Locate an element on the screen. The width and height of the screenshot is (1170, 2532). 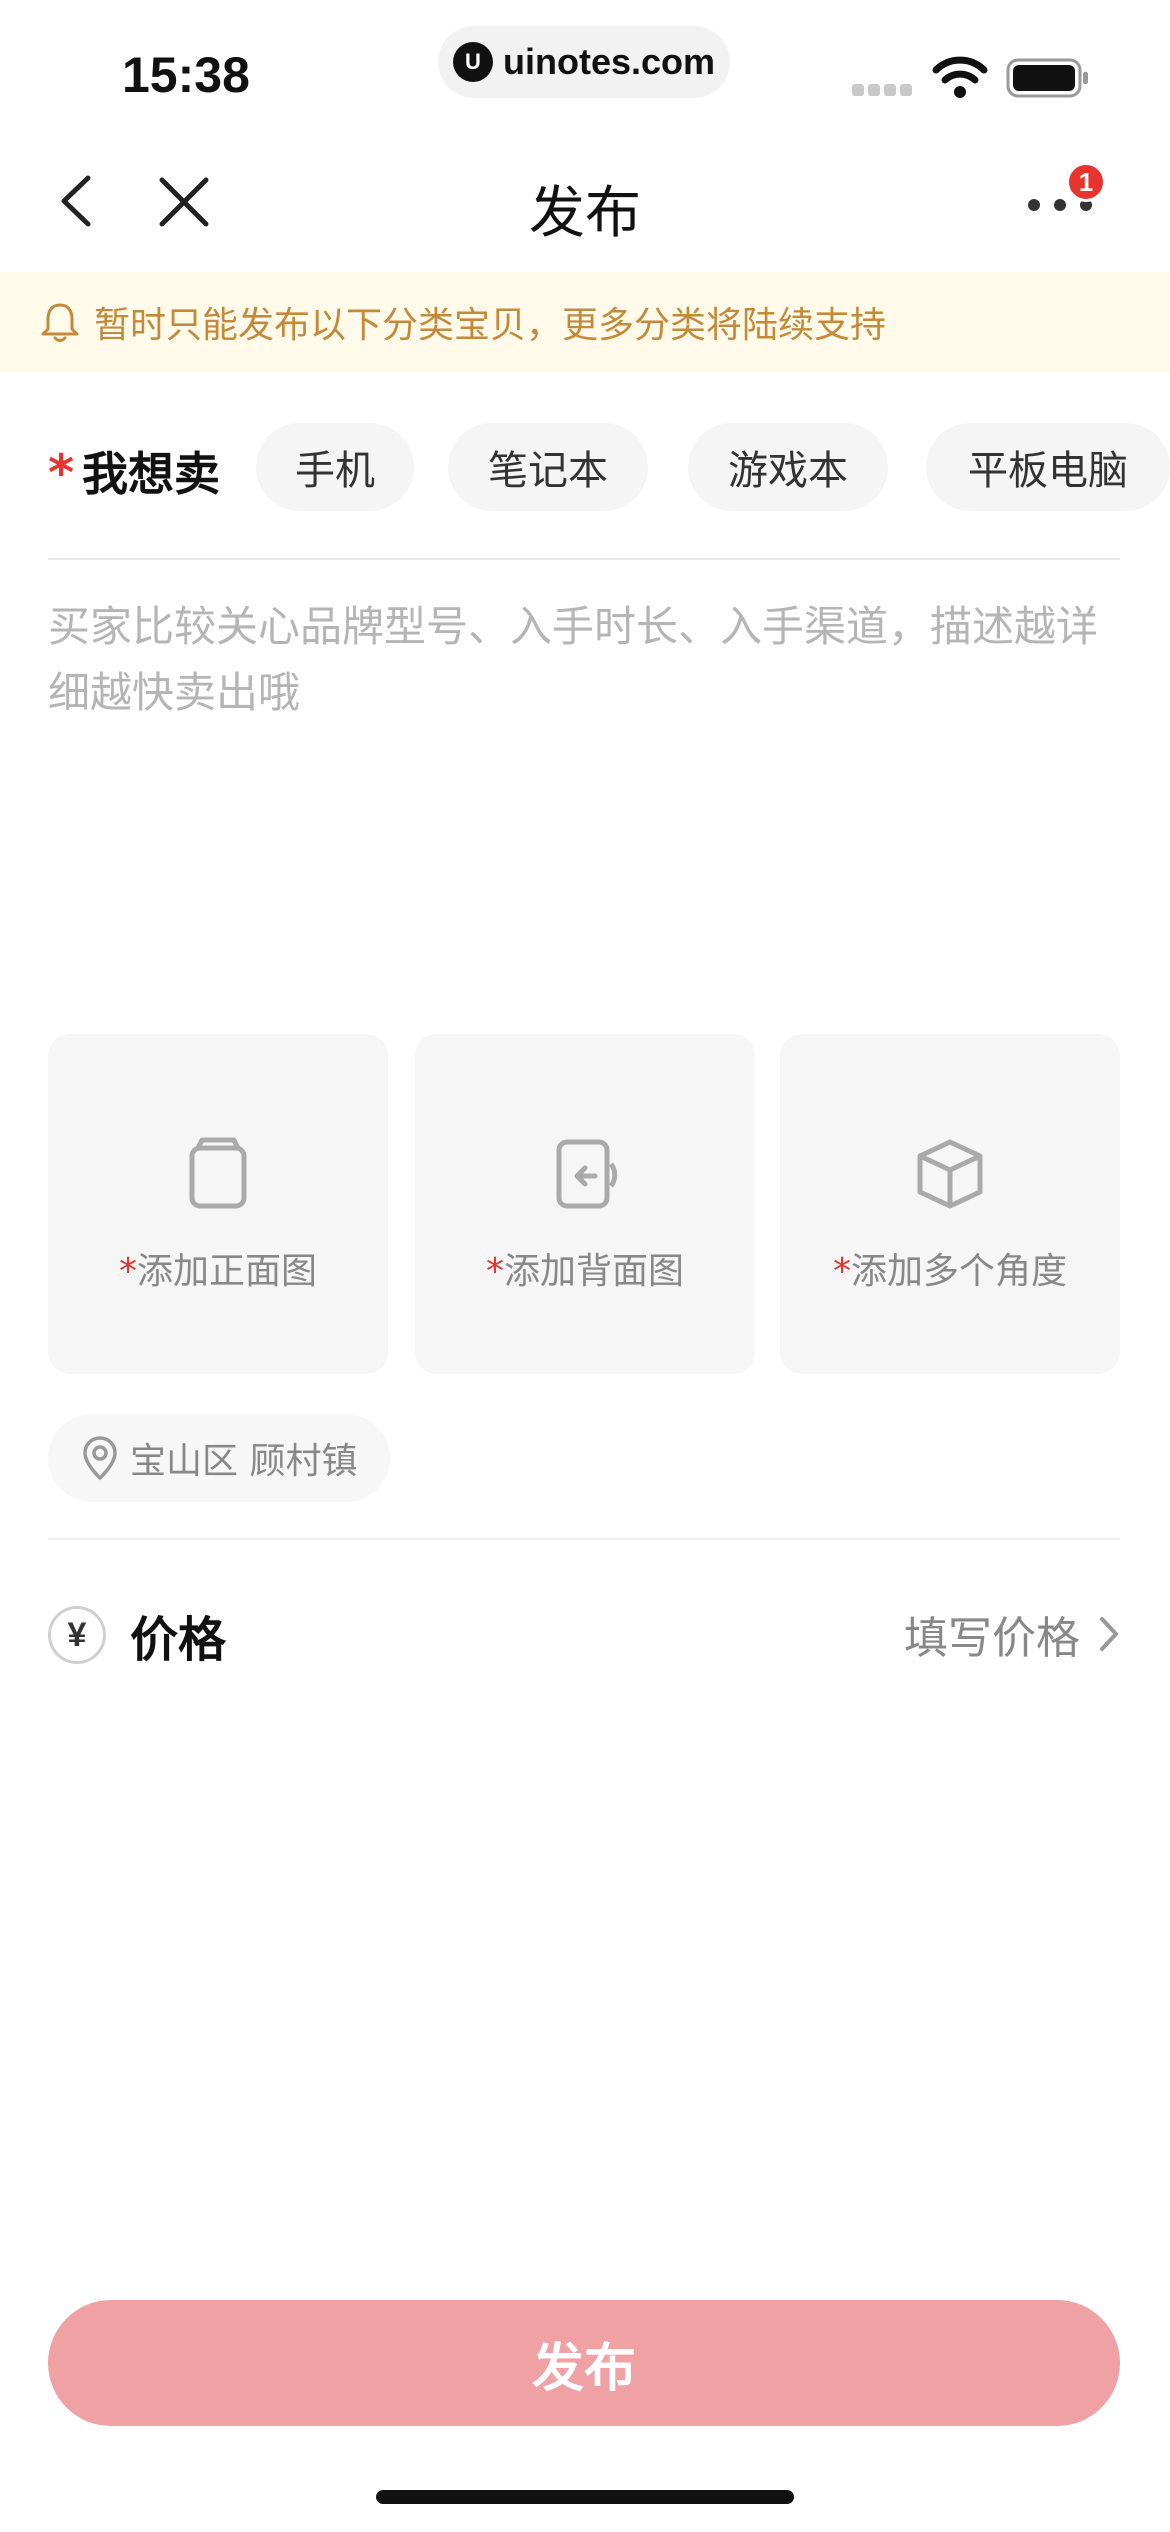
publish-button: 发布 is located at coordinates (584, 2363).